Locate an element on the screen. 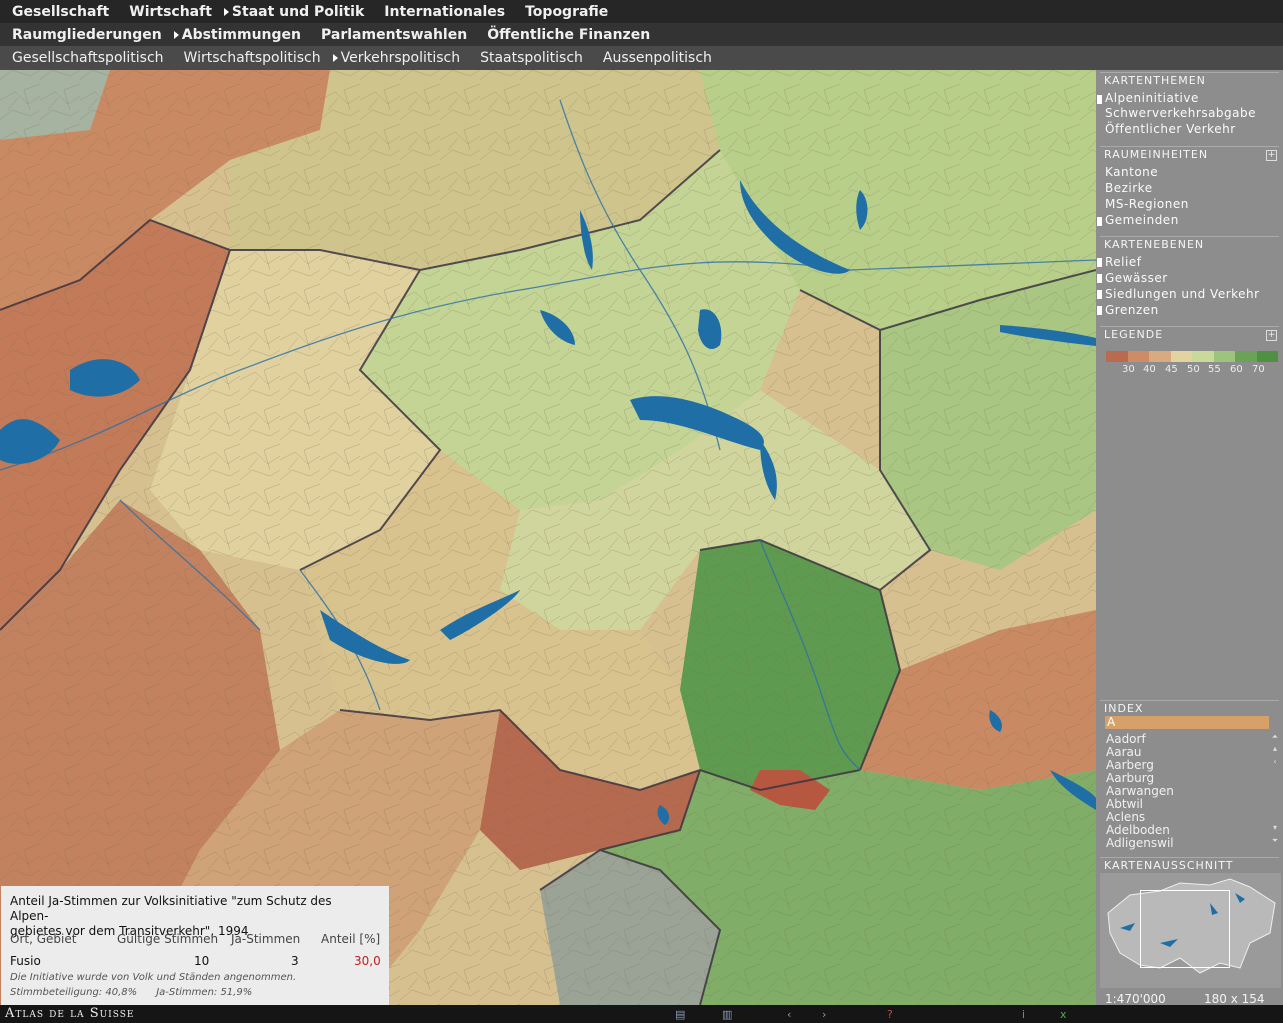 Image resolution: width=1283 pixels, height=1023 pixels. overview-map is located at coordinates (1190, 930).